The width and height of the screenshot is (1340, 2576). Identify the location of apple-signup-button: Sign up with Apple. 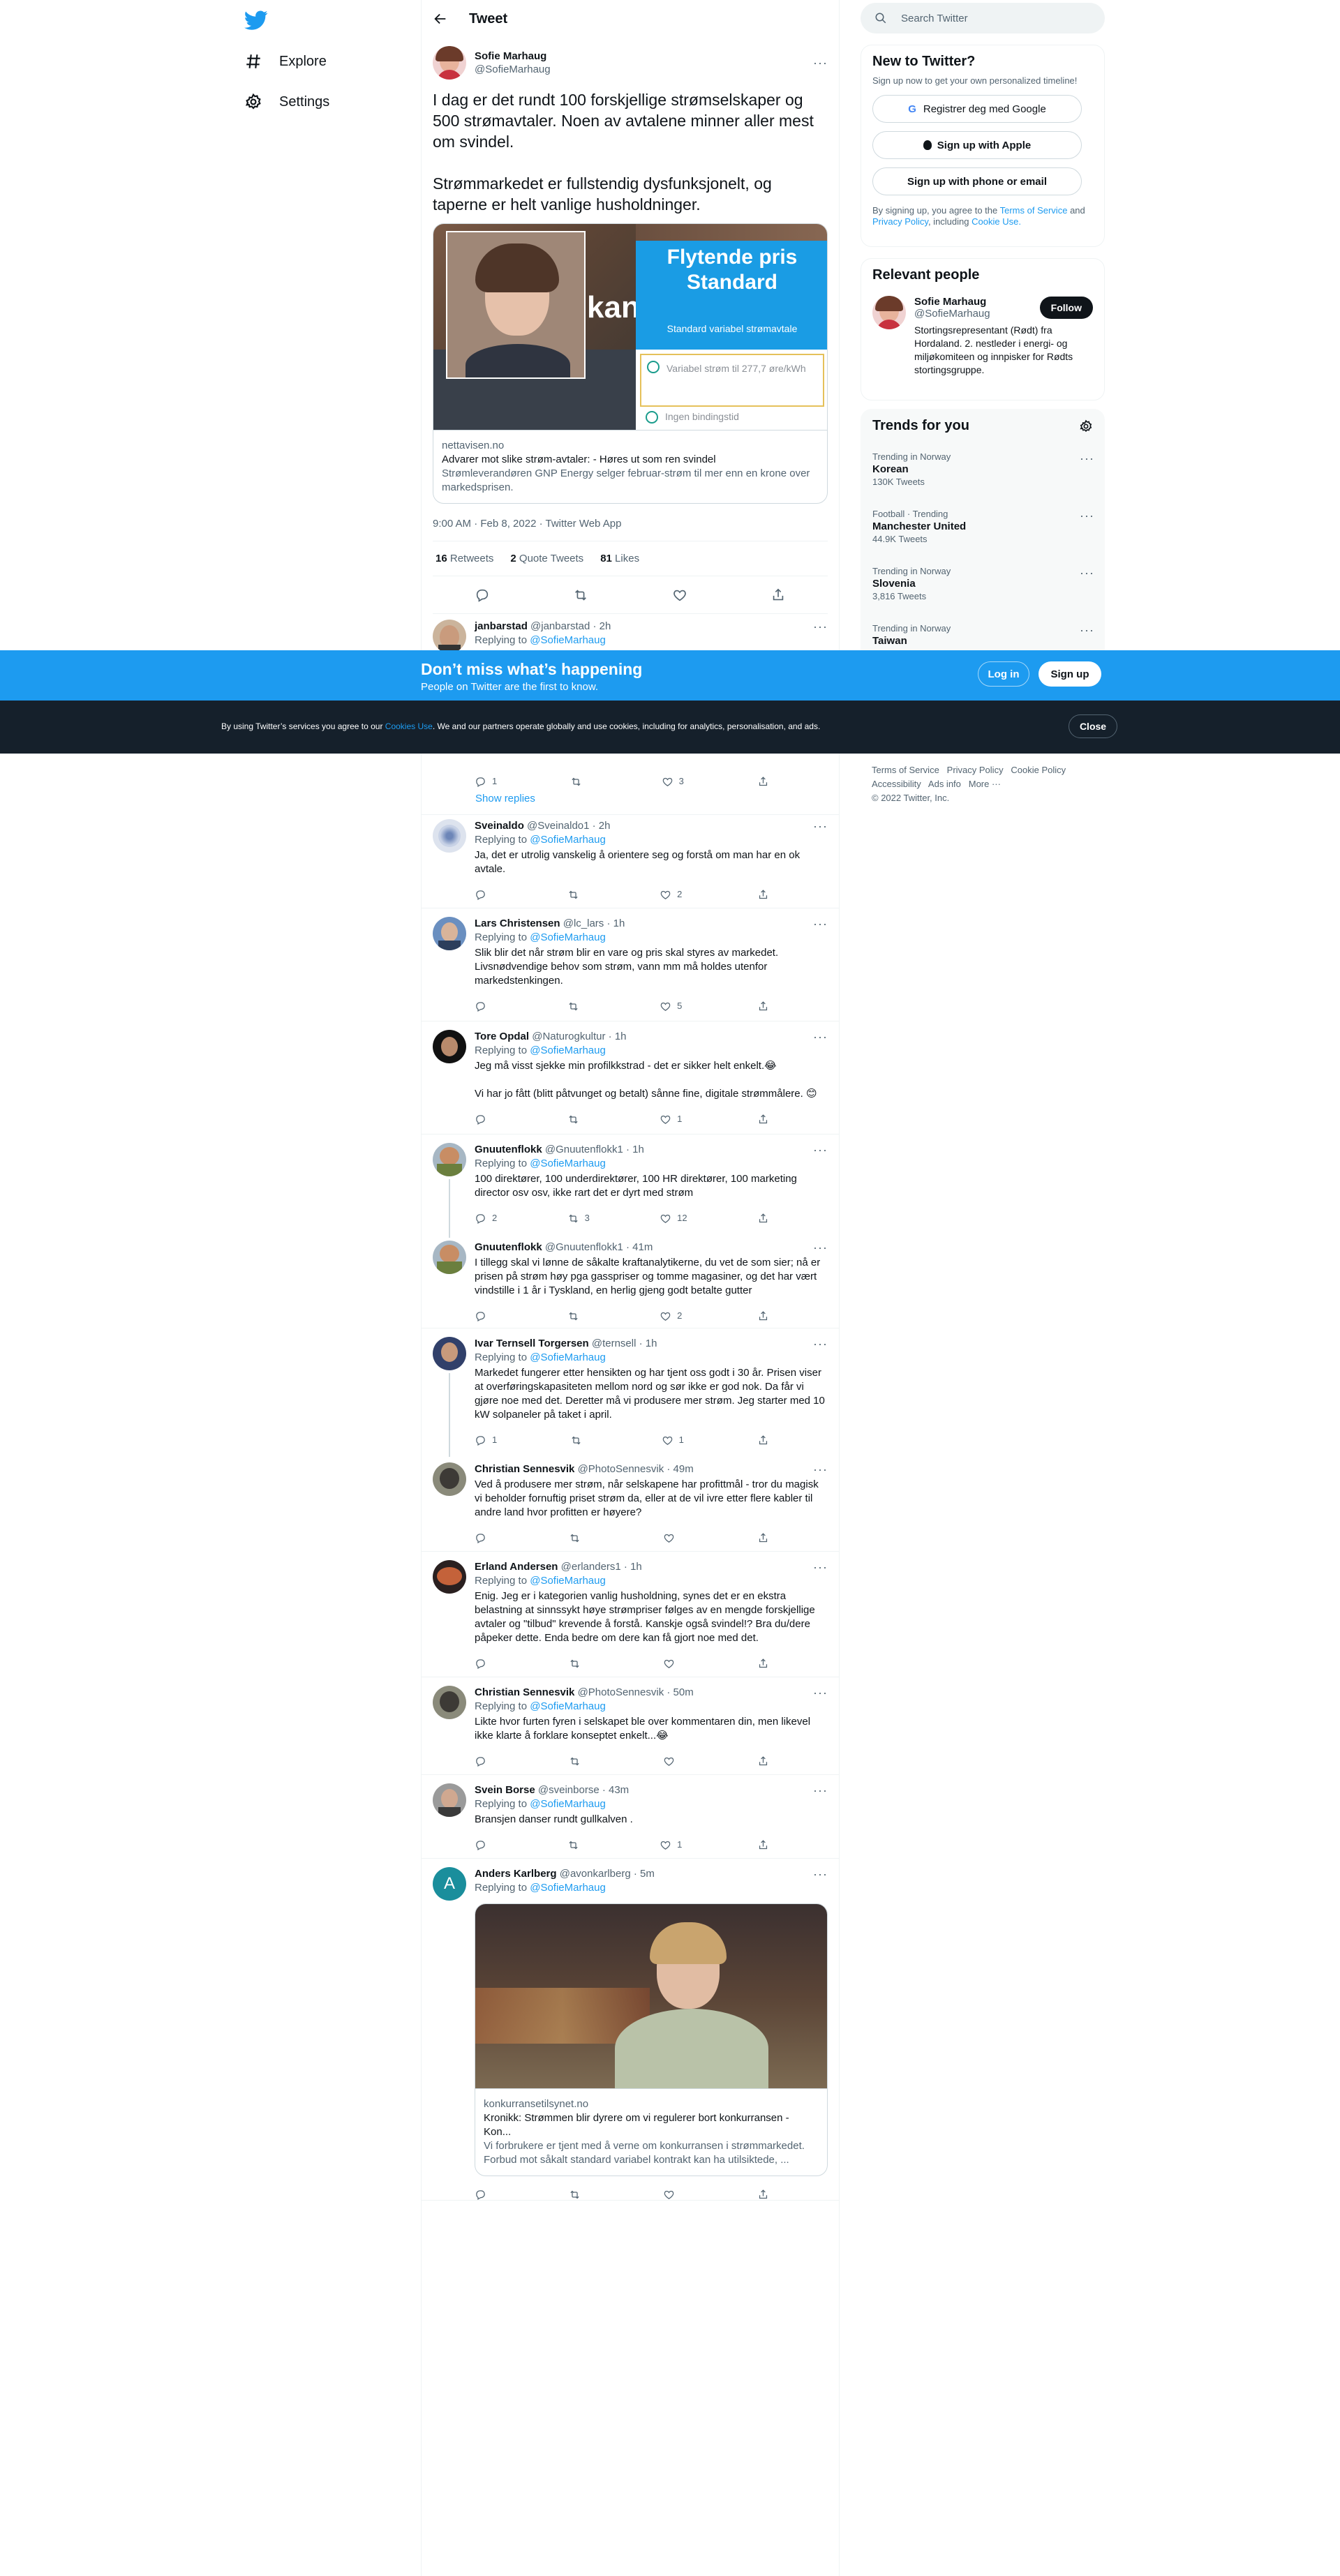
(977, 145).